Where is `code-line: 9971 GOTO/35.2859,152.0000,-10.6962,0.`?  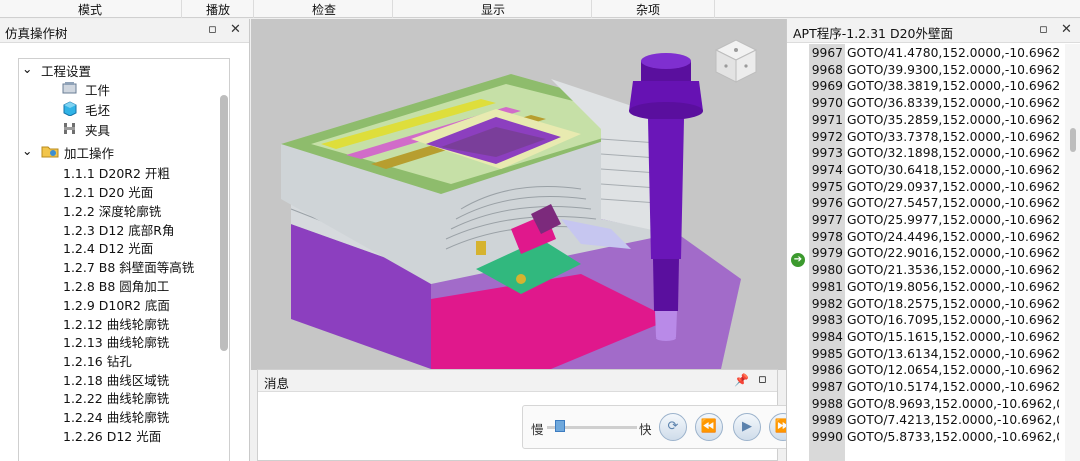
code-line: 9971 GOTO/35.2859,152.0000,-10.6962,0. is located at coordinates (934, 121).